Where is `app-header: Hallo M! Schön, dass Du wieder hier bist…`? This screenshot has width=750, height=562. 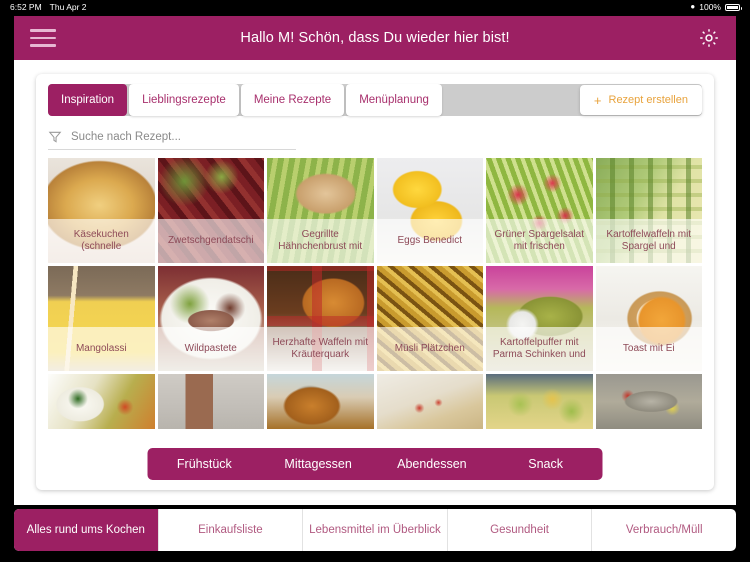
app-header: Hallo M! Schön, dass Du wieder hier bist… is located at coordinates (375, 38).